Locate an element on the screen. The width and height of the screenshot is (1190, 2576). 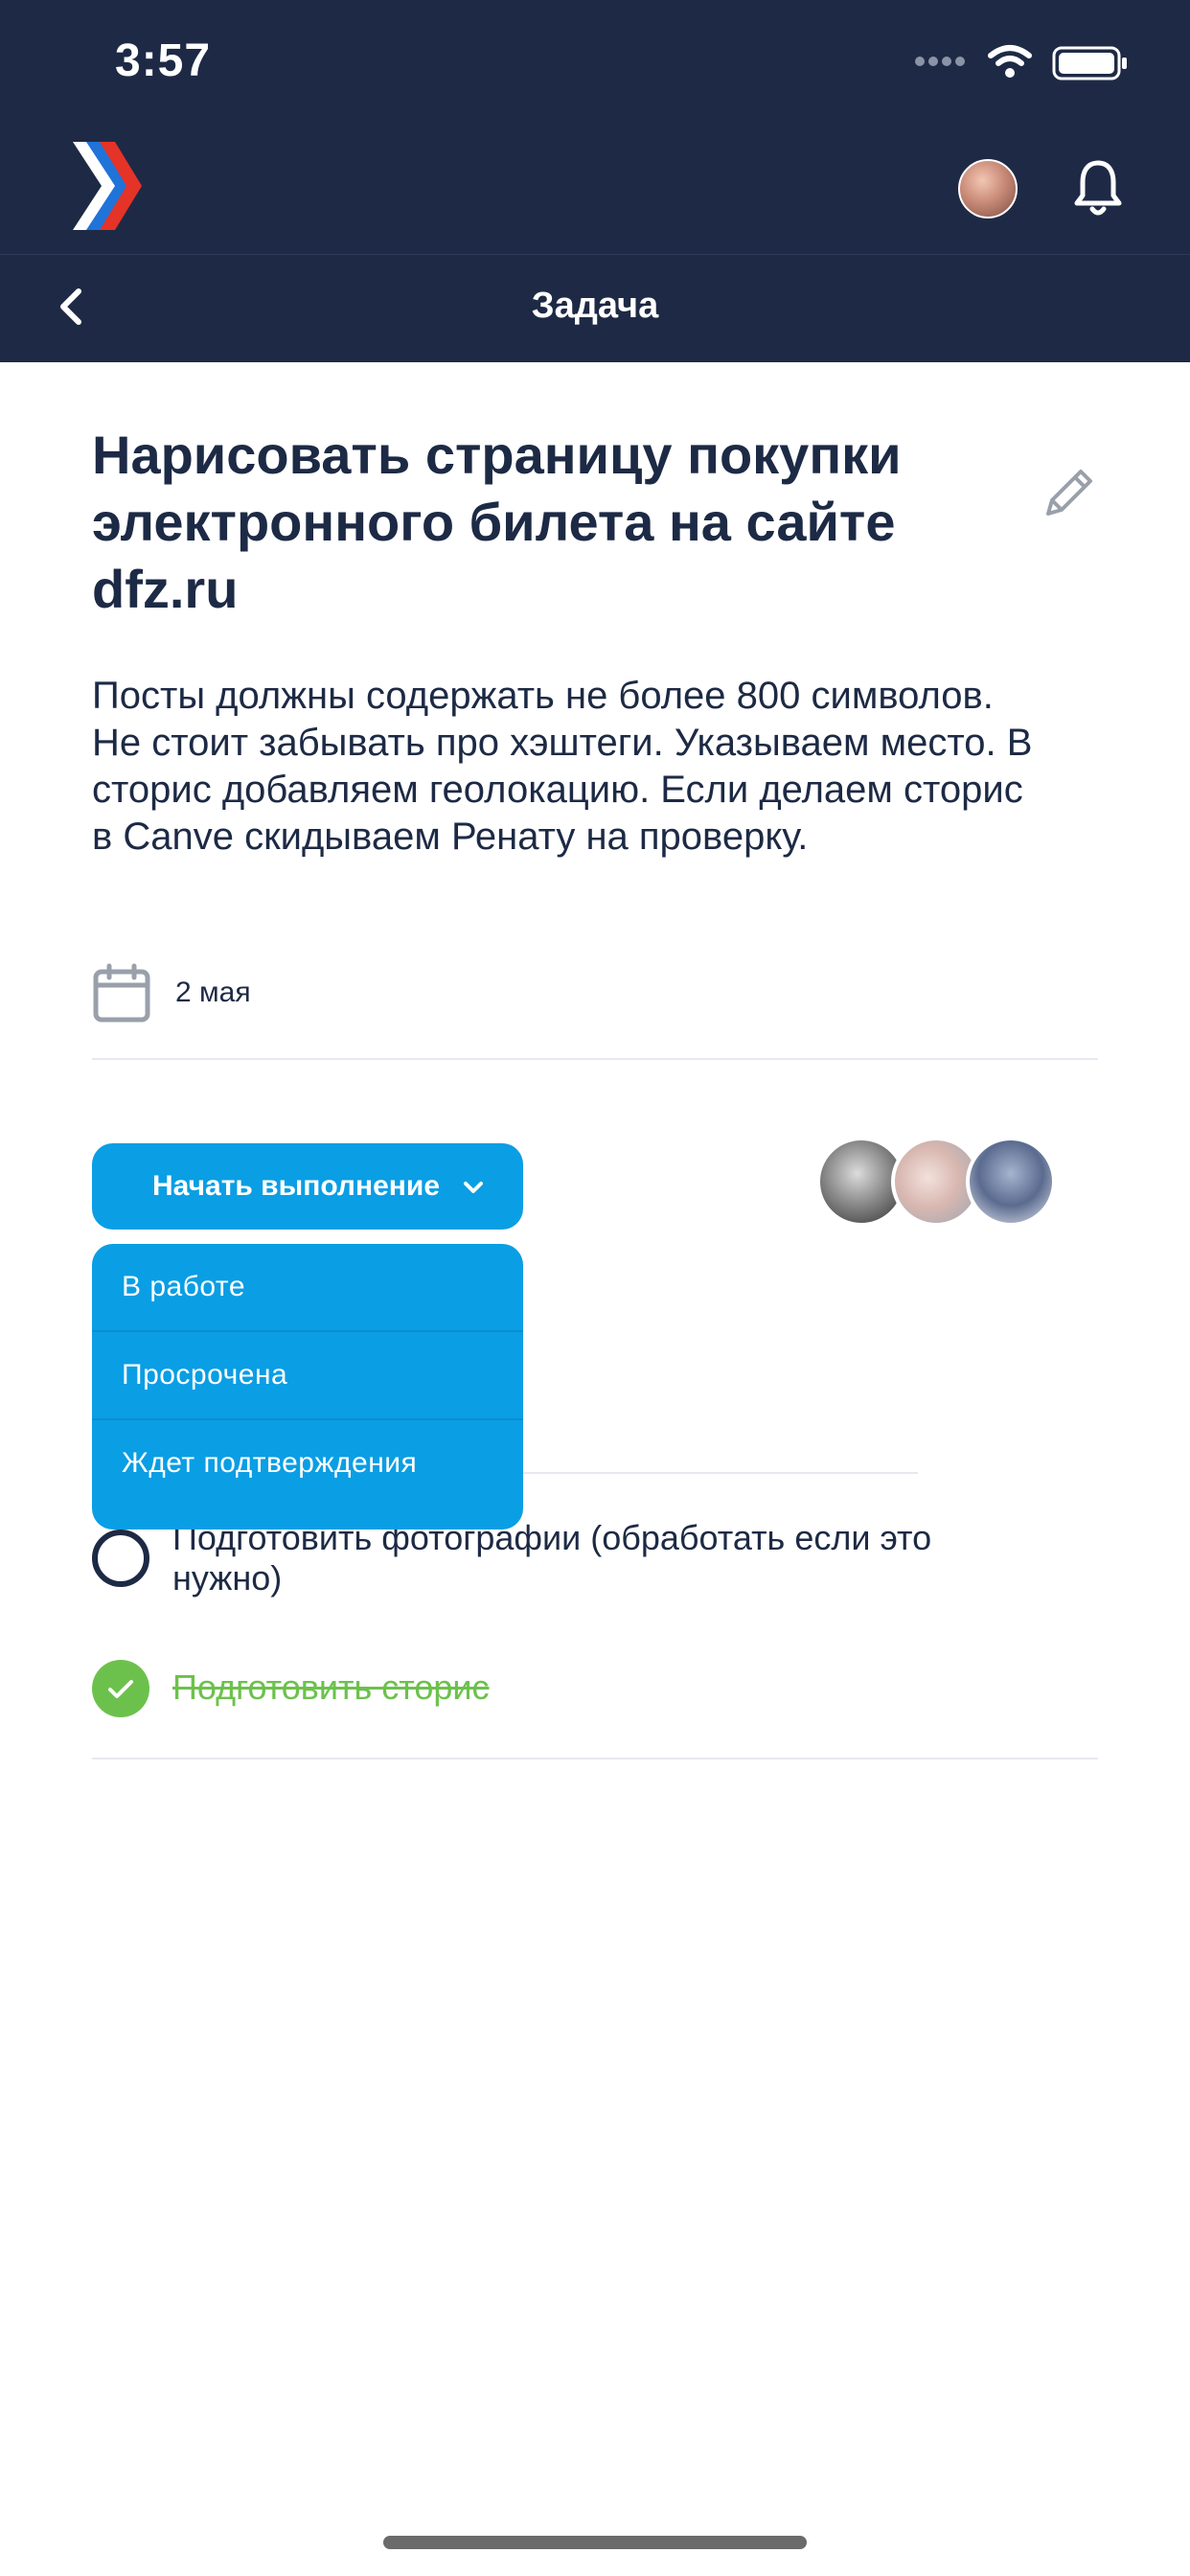
app-logo-icon is located at coordinates (107, 186).